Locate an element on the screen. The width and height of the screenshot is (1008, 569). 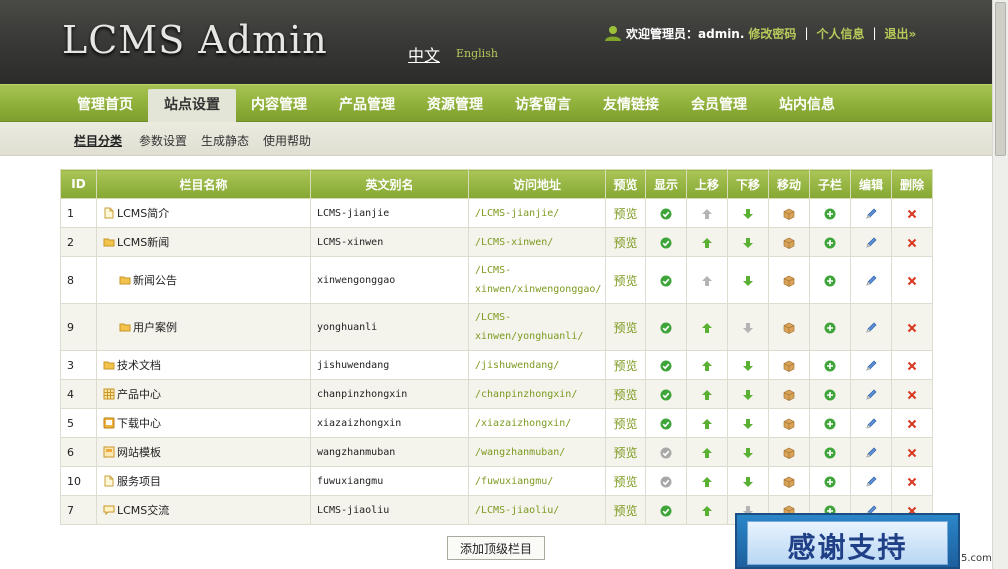
nav-item-products: 产品管理 is located at coordinates (367, 105).